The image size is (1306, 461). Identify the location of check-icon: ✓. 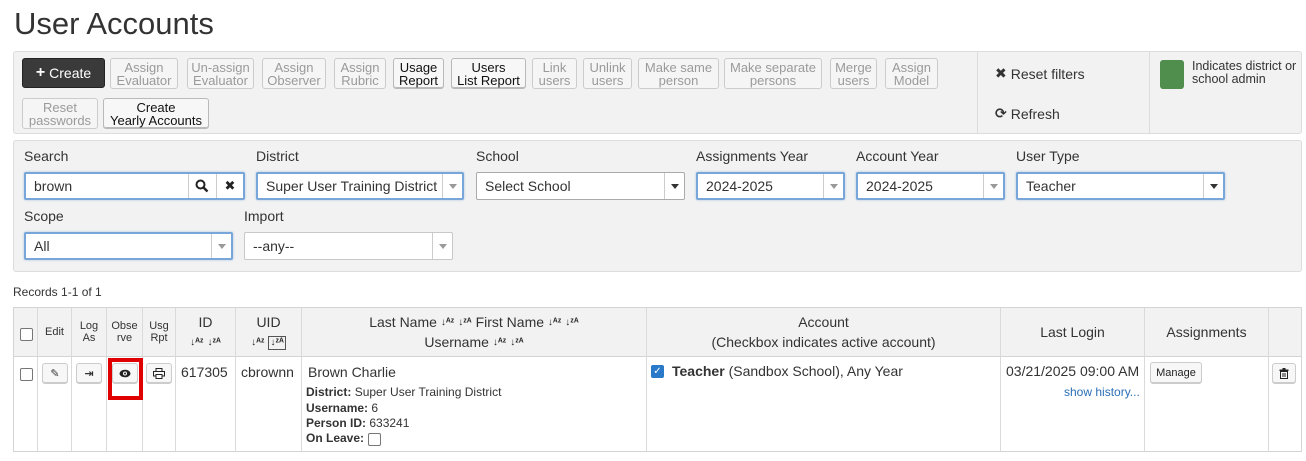
(657, 371).